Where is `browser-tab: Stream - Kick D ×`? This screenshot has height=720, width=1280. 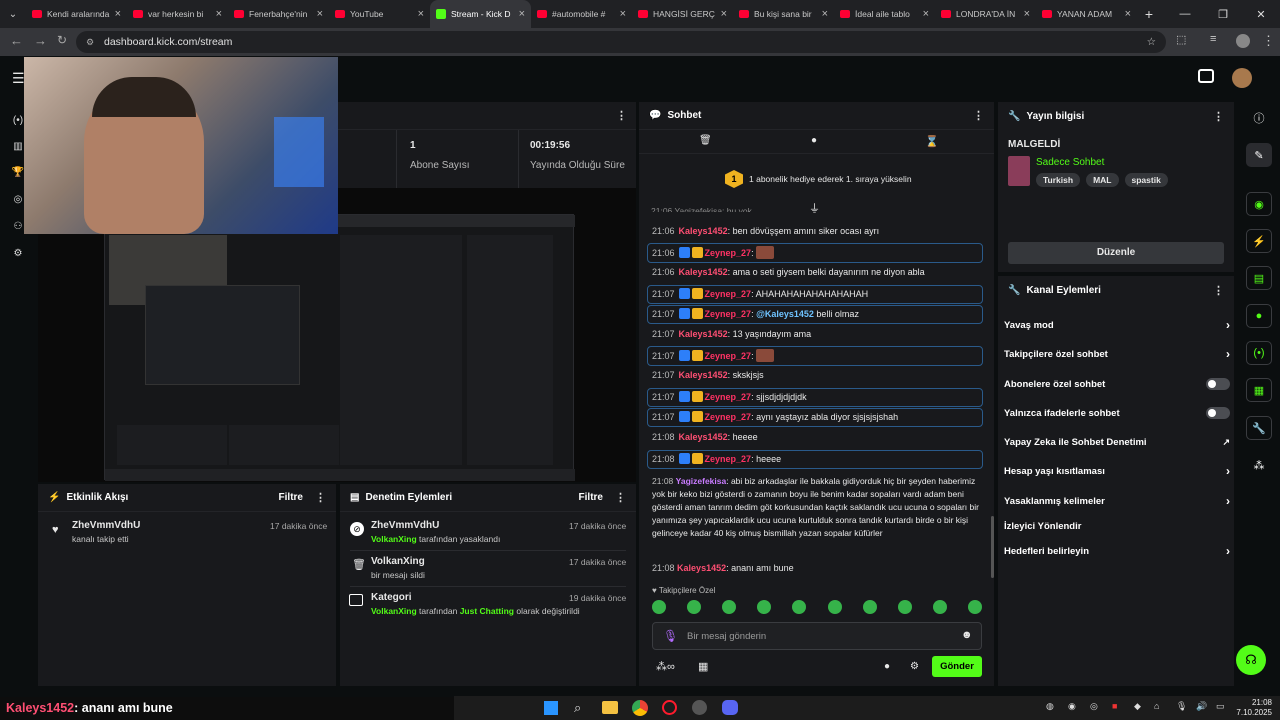
browser-tab: Stream - Kick D × is located at coordinates (480, 14).